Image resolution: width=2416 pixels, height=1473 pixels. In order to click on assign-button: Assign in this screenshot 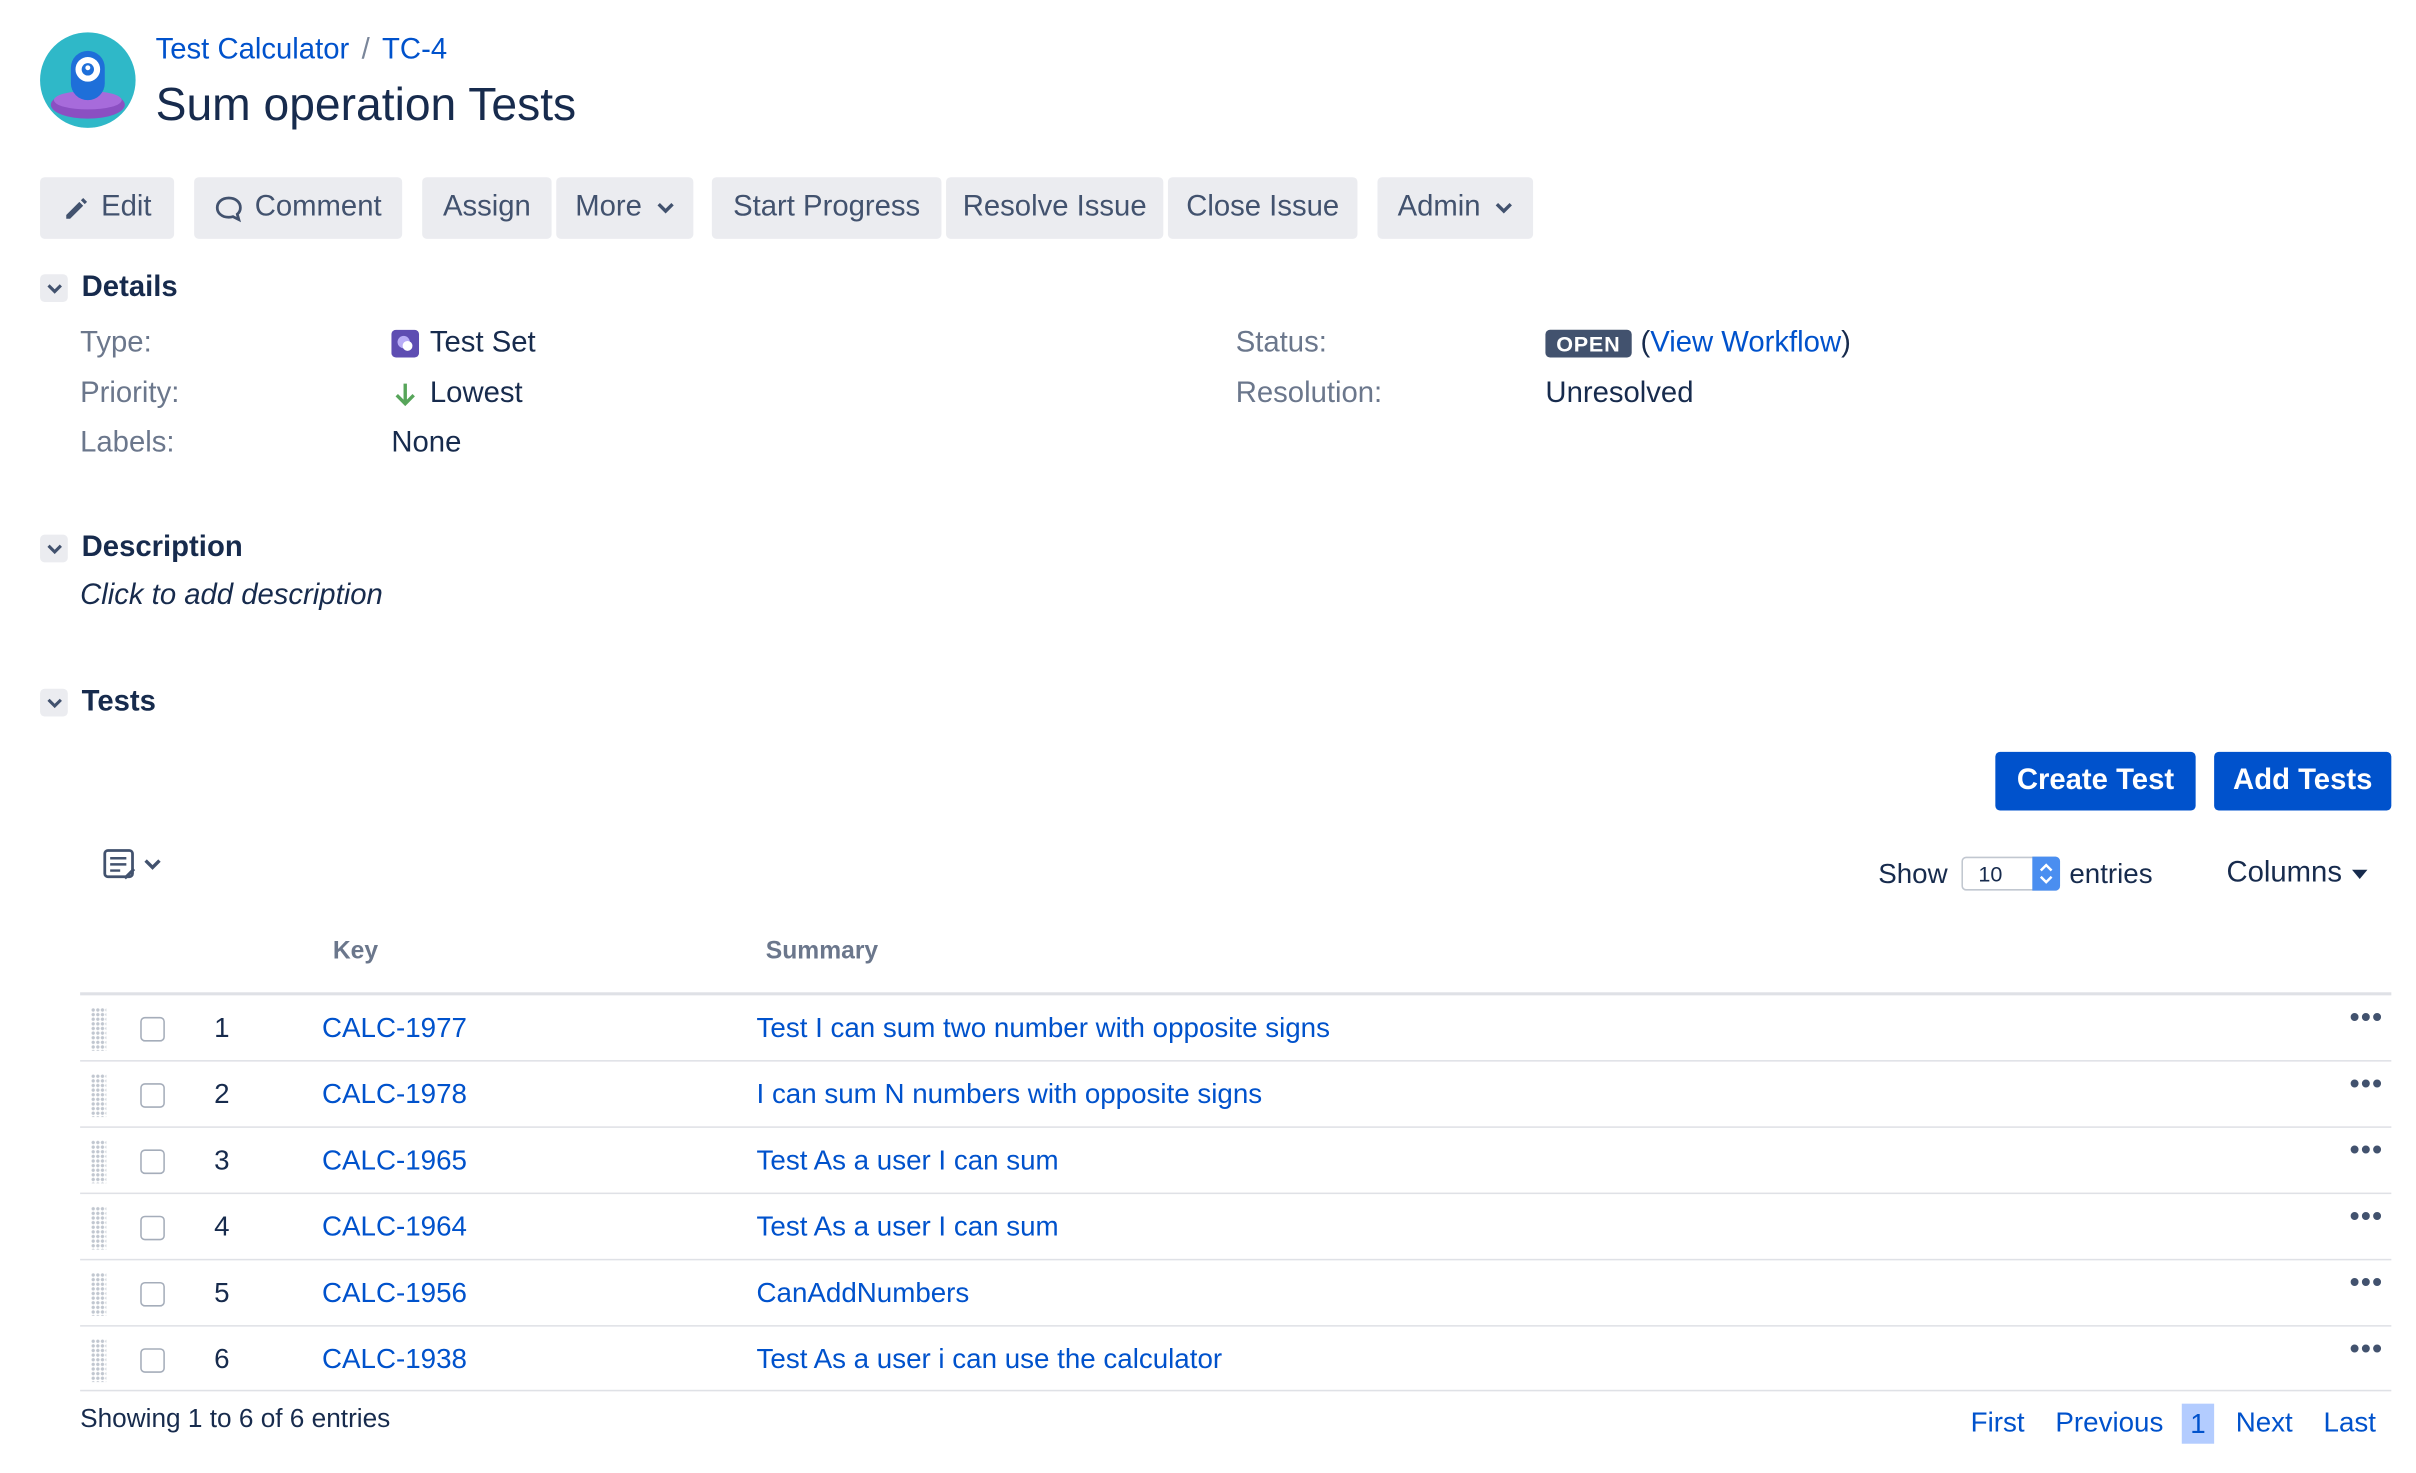, I will do `click(487, 208)`.